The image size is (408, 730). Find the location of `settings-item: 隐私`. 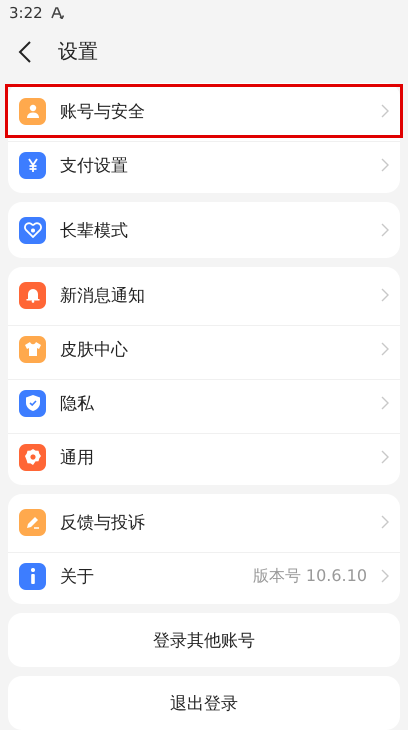

settings-item: 隐私 is located at coordinates (204, 403).